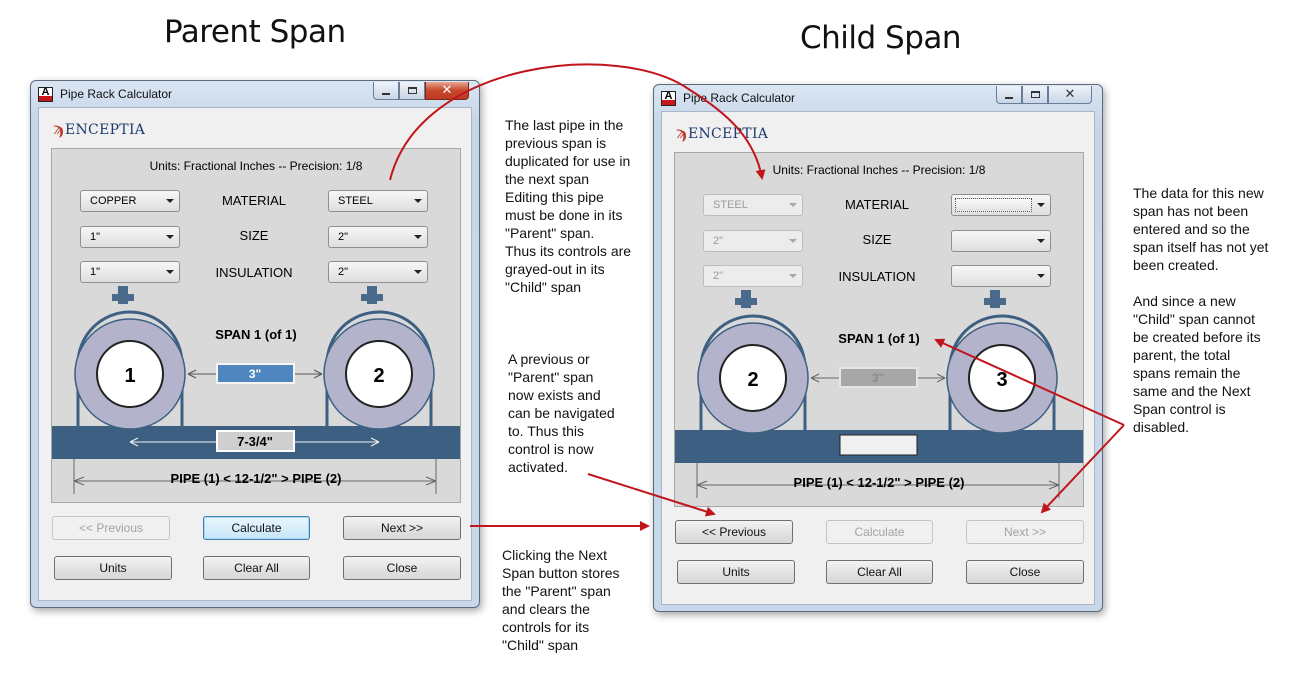 Image resolution: width=1310 pixels, height=679 pixels. Describe the element at coordinates (1001, 380) in the screenshot. I see `pipe-right-number: 3` at that location.